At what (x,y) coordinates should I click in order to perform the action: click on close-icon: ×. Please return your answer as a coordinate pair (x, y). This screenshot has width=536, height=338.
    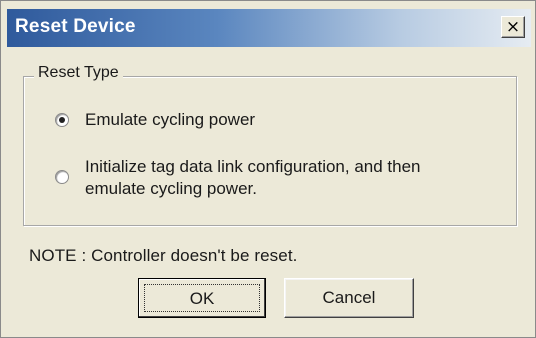
    Looking at the image, I should click on (513, 27).